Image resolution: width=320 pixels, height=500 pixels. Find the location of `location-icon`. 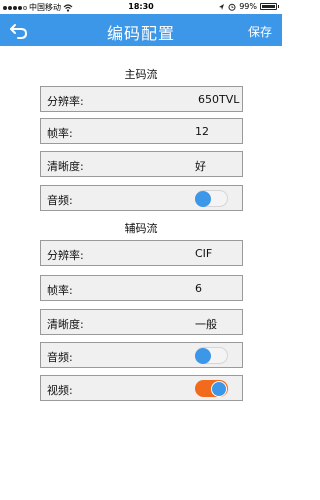

location-icon is located at coordinates (222, 6).